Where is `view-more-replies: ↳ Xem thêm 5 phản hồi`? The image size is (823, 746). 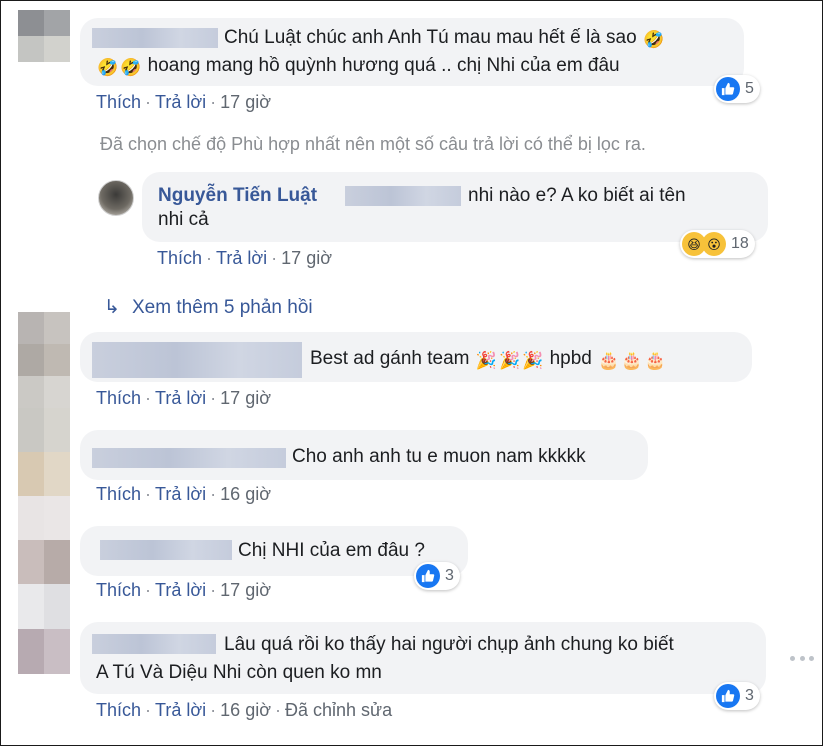 view-more-replies: ↳ Xem thêm 5 phản hồi is located at coordinates (208, 307).